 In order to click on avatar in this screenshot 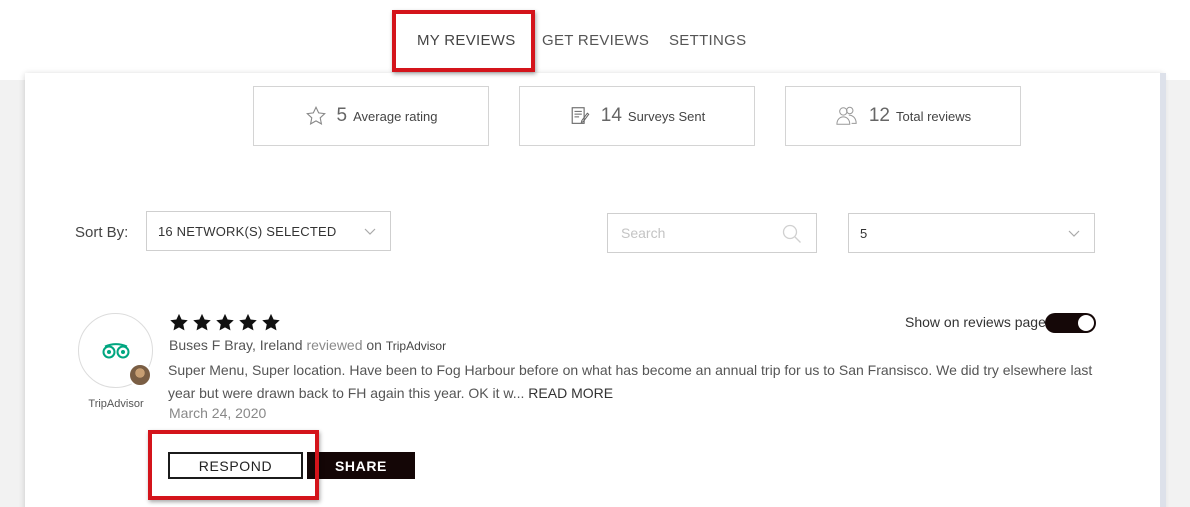, I will do `click(140, 375)`.